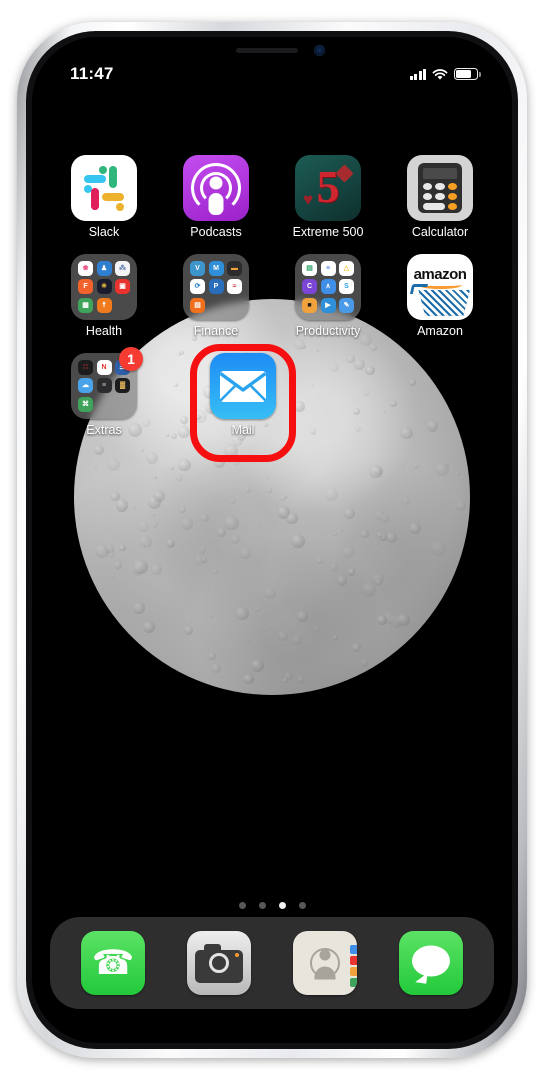 This screenshot has width=544, height=1080. What do you see at coordinates (122, 385) in the screenshot?
I see `folder-mini-icon: ▓` at bounding box center [122, 385].